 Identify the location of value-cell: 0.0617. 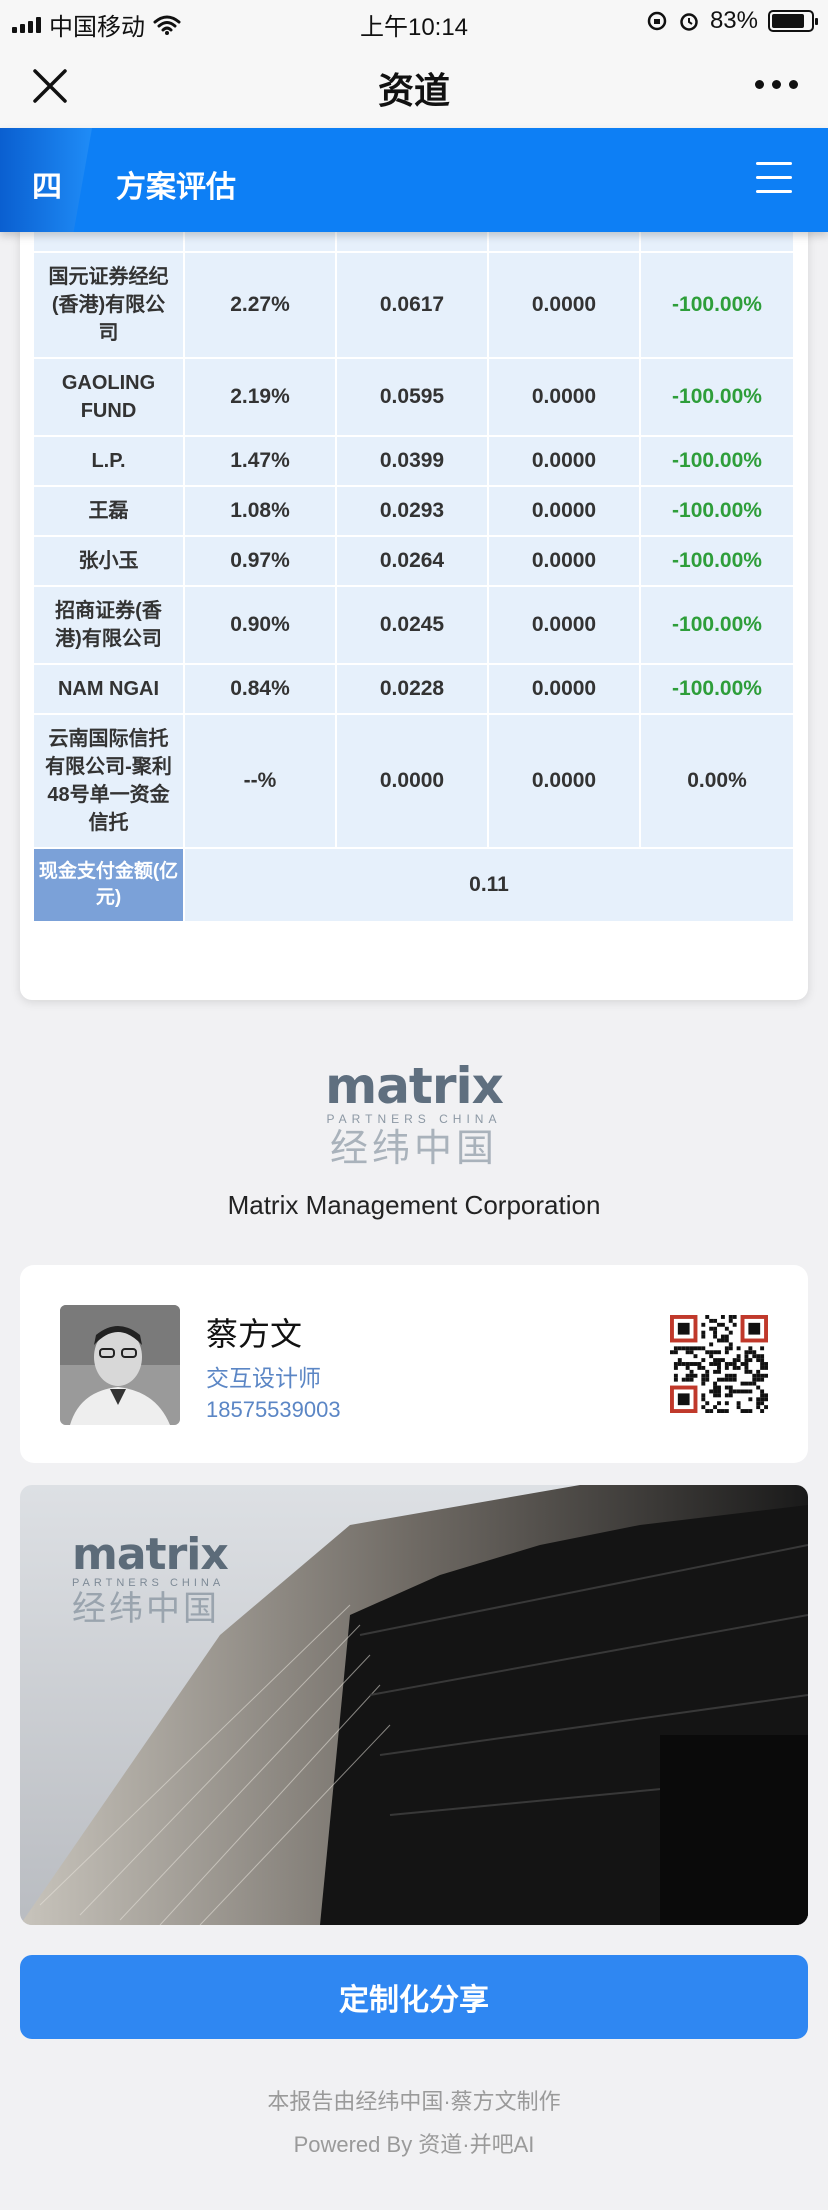
(412, 305).